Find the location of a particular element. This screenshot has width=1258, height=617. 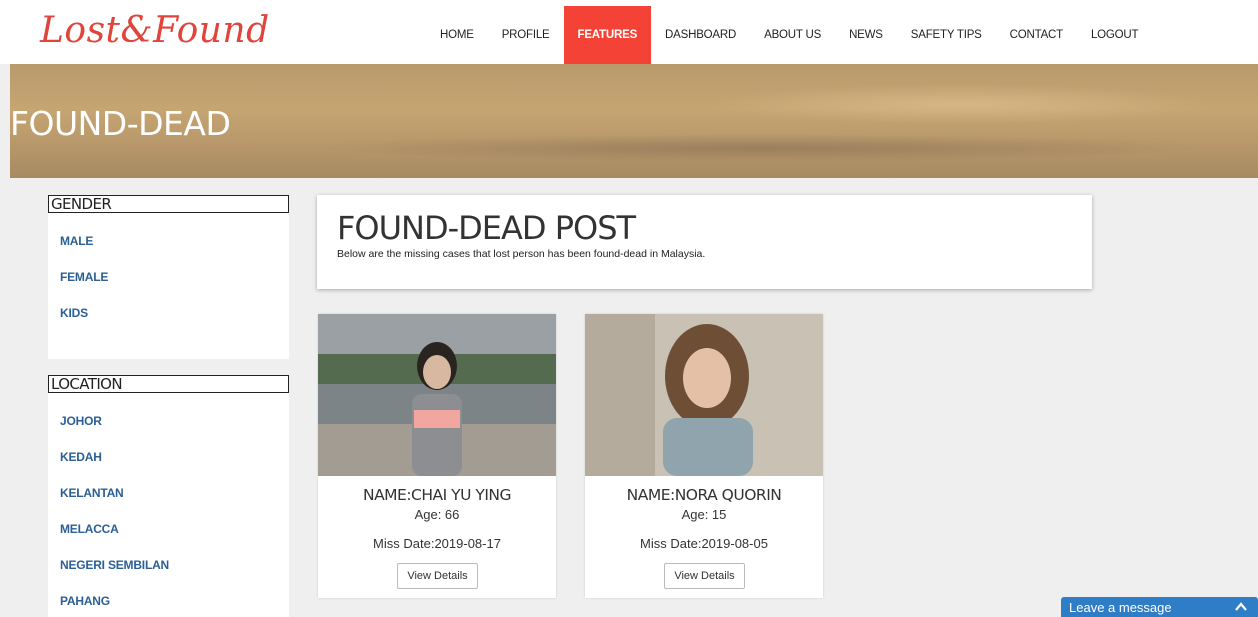

filter-male: MALE is located at coordinates (168, 241).